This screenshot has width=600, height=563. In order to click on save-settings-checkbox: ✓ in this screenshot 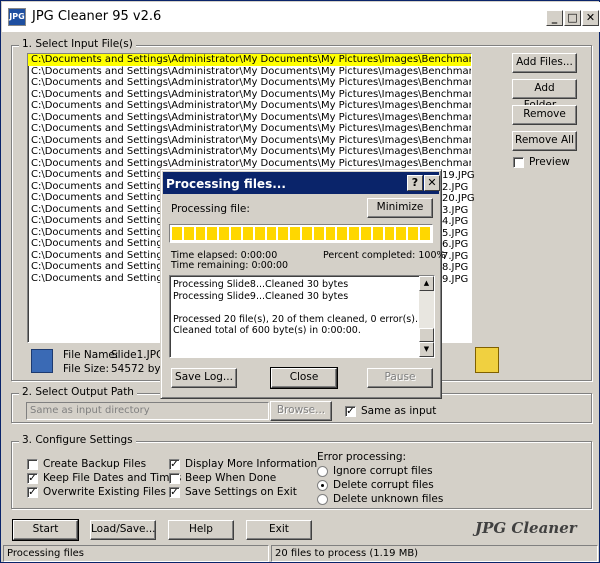, I will do `click(174, 492)`.